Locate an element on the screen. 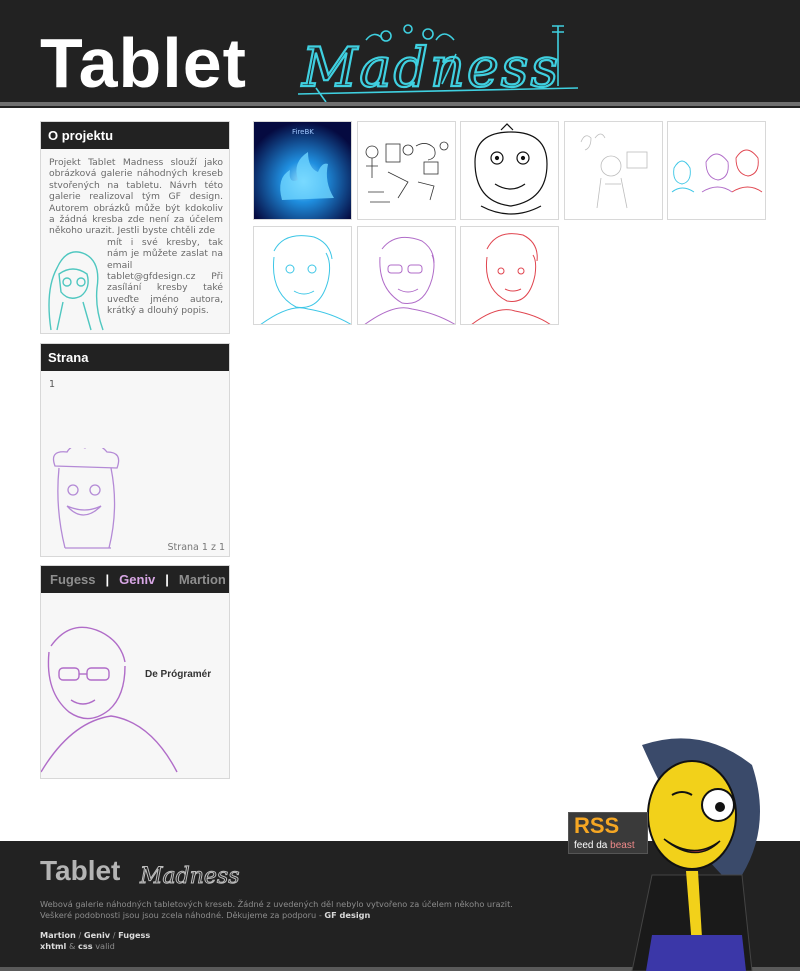  blue-fire-icon: FireBK is located at coordinates (302, 170).